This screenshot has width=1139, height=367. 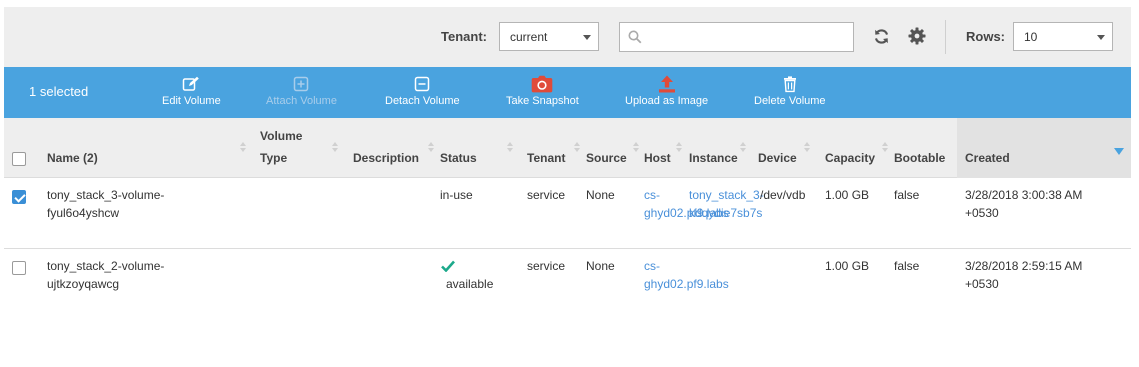 I want to click on search-box, so click(x=736, y=37).